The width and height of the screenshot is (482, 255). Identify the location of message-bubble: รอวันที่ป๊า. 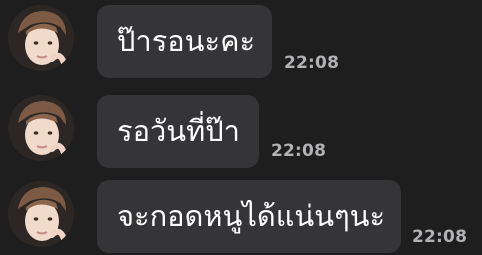
(178, 131).